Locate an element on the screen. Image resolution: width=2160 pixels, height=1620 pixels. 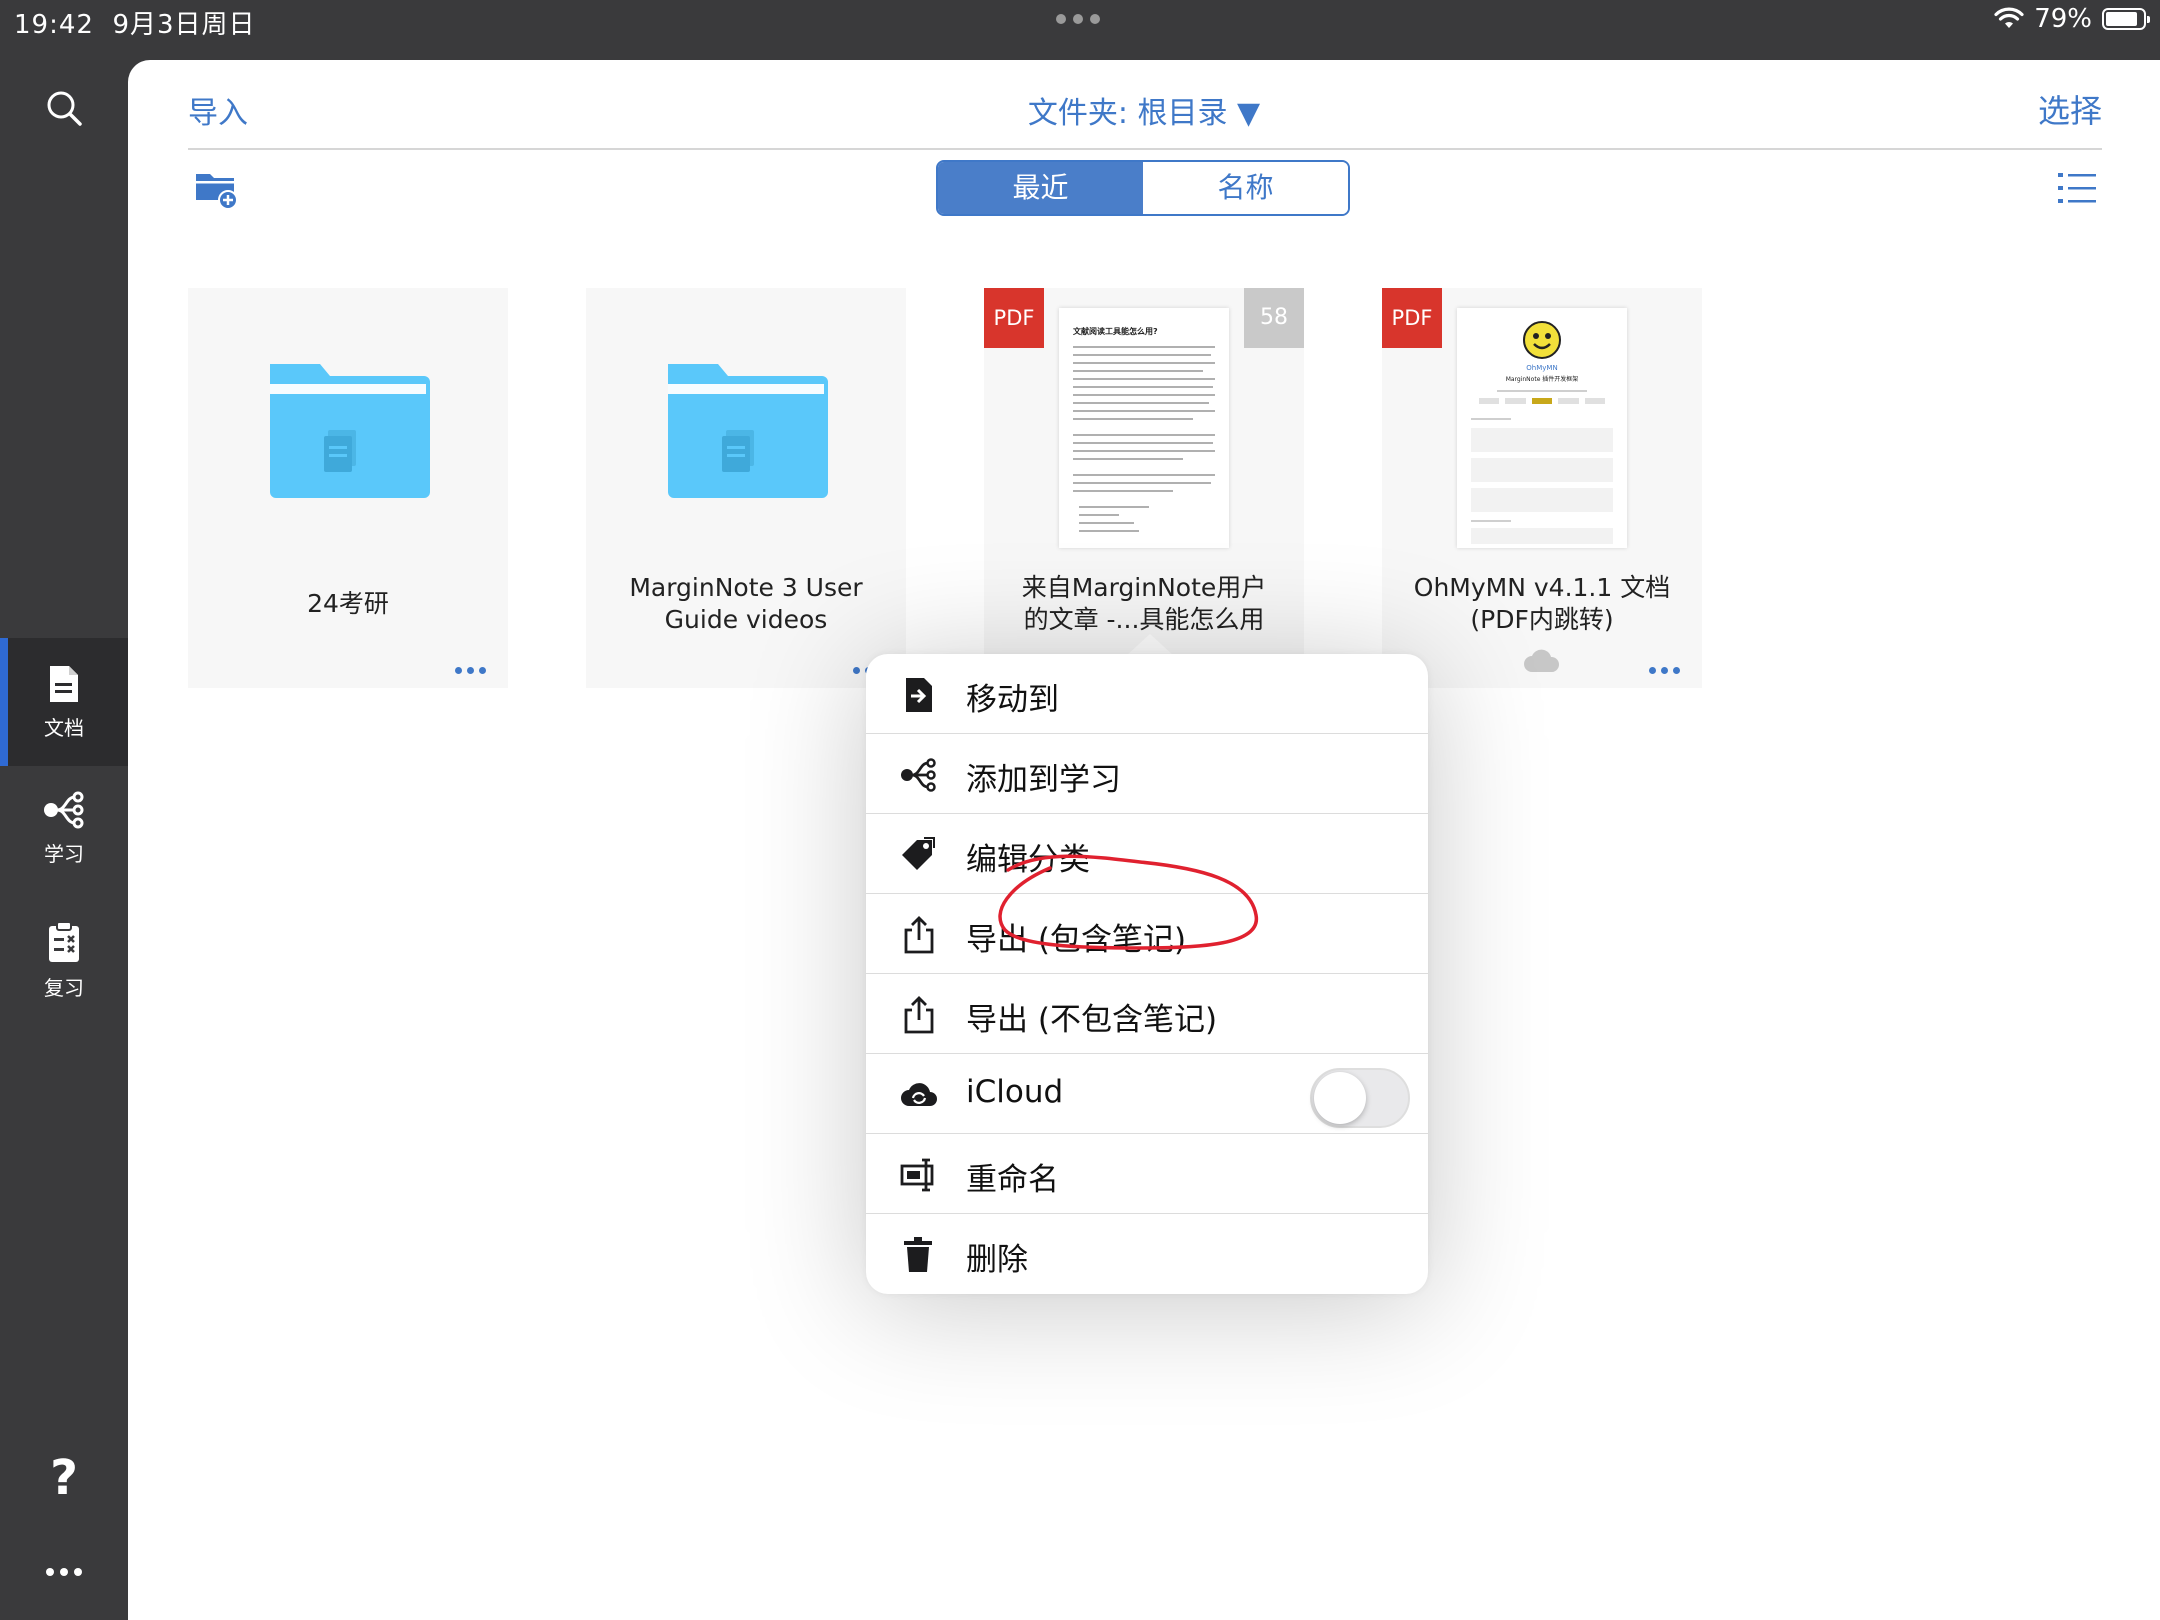
sort-recent-tab: 最近 is located at coordinates (1040, 188).